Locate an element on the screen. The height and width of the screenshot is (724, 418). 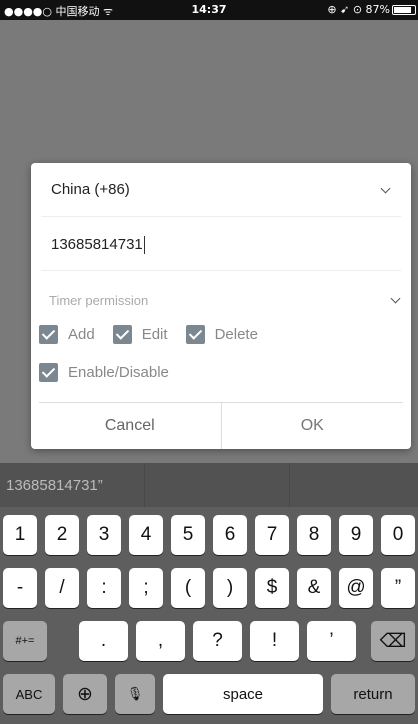
key: 6 is located at coordinates (230, 535).